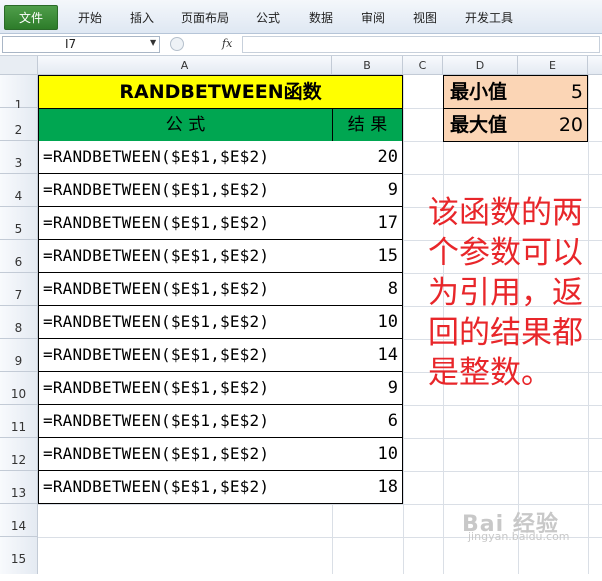 This screenshot has height=581, width=602. Describe the element at coordinates (153, 42) in the screenshot. I see `chevron-down-icon: ▼` at that location.